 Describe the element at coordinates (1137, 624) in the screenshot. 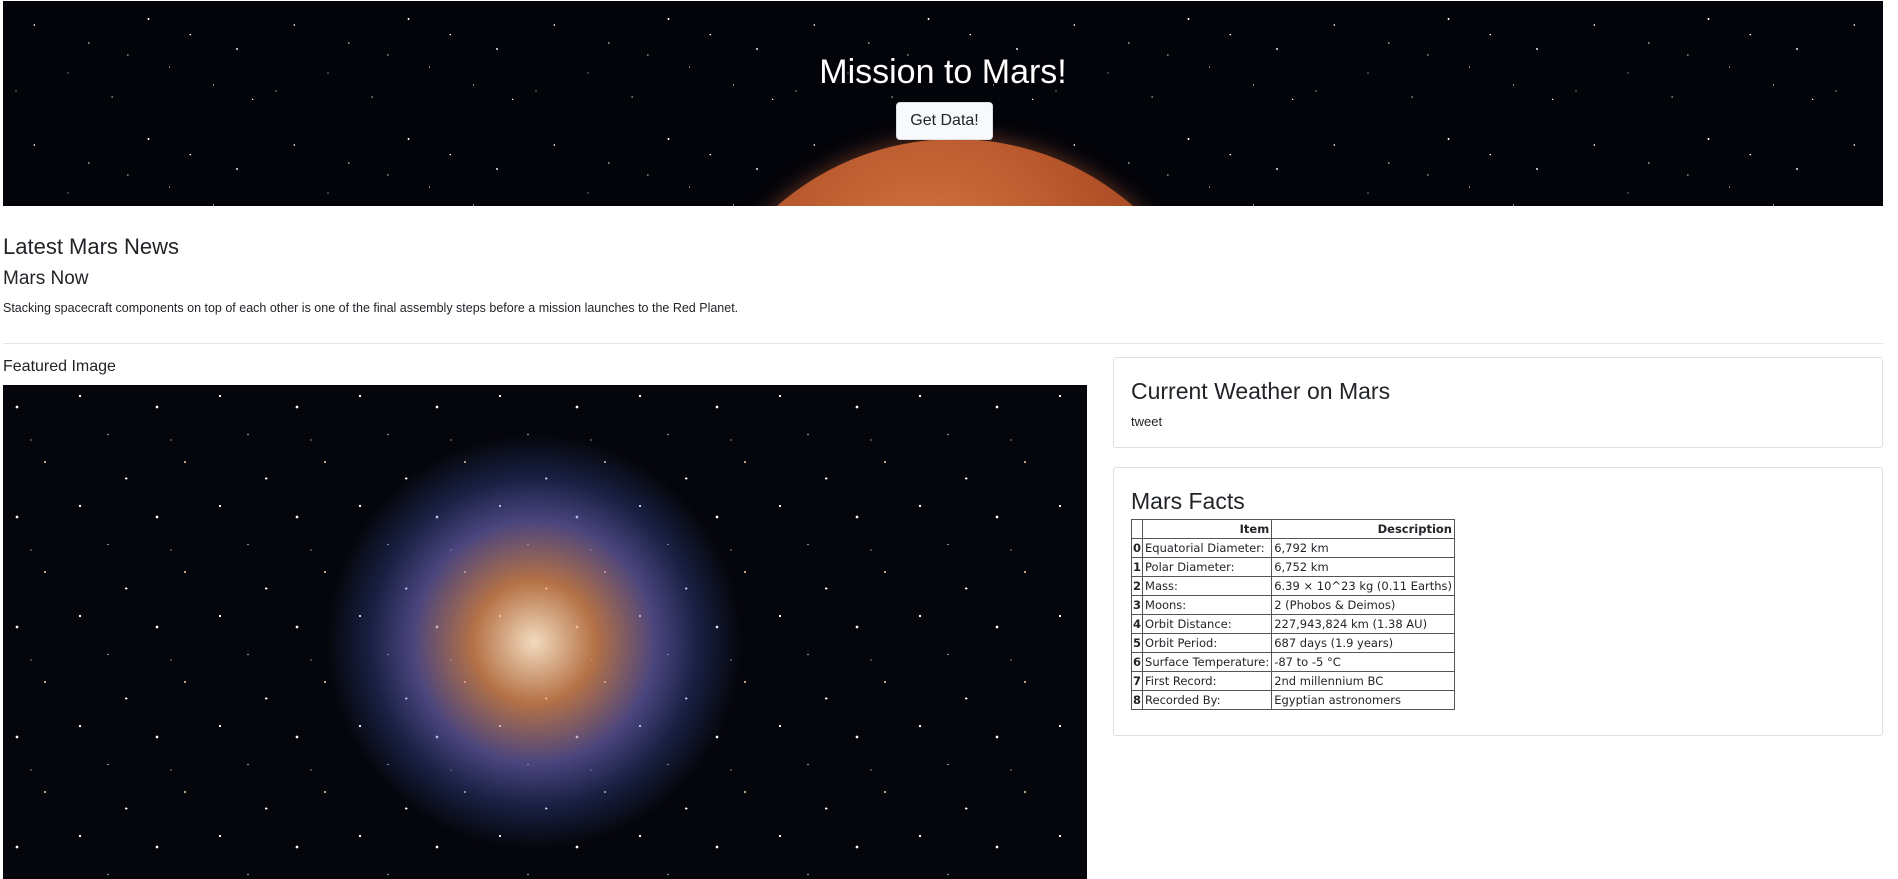

I see `row-index: 4` at that location.